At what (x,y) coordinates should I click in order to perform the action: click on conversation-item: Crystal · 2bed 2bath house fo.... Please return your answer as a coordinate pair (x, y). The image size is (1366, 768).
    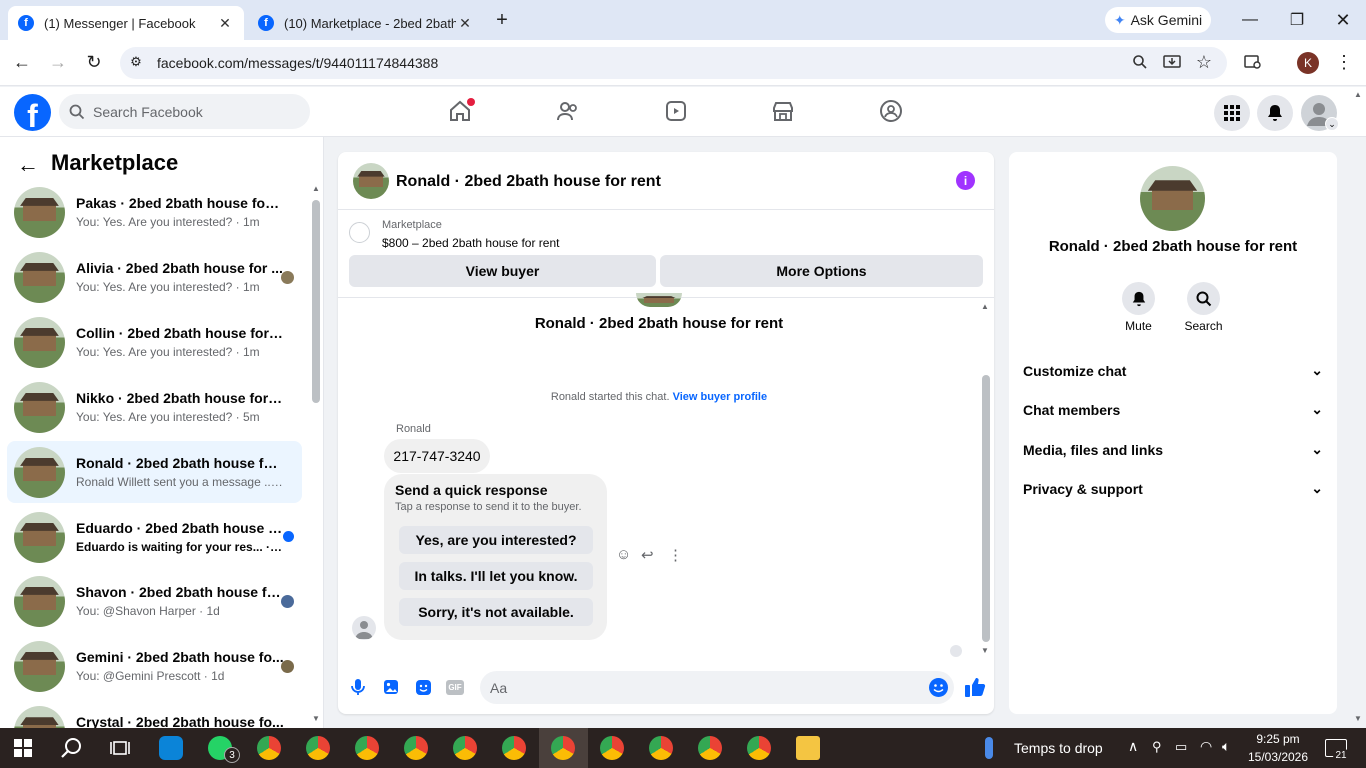
    Looking at the image, I should click on (154, 714).